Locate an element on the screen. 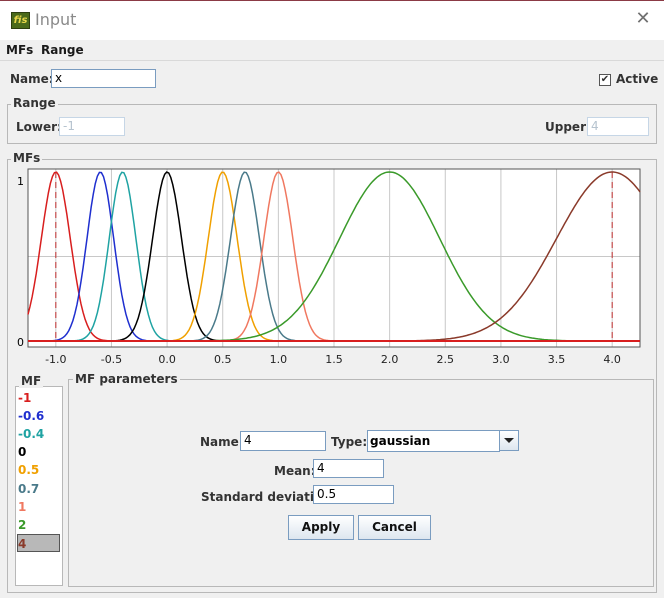 This screenshot has width=664, height=598. x-tick-label: 2.5 is located at coordinates (445, 359).